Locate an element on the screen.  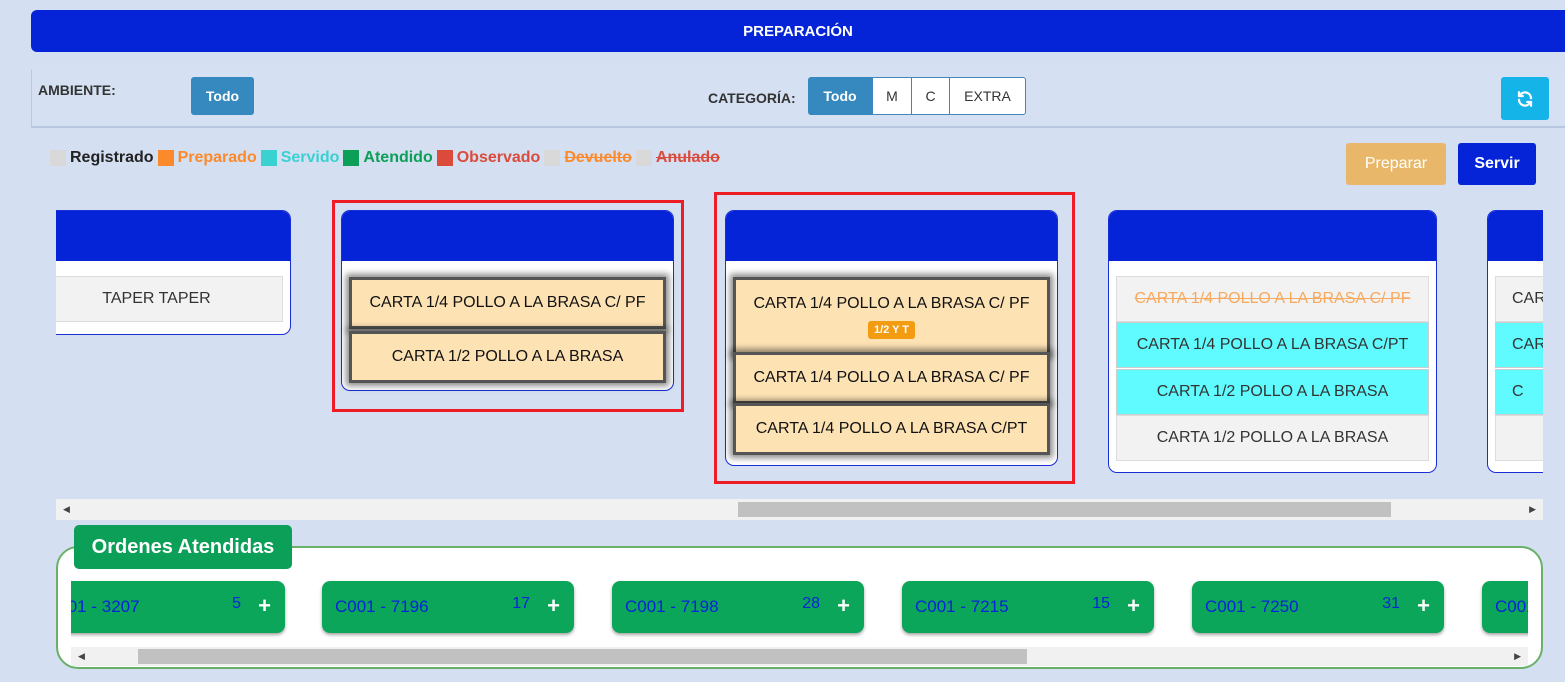
legend-item: Anulado is located at coordinates (677, 158).